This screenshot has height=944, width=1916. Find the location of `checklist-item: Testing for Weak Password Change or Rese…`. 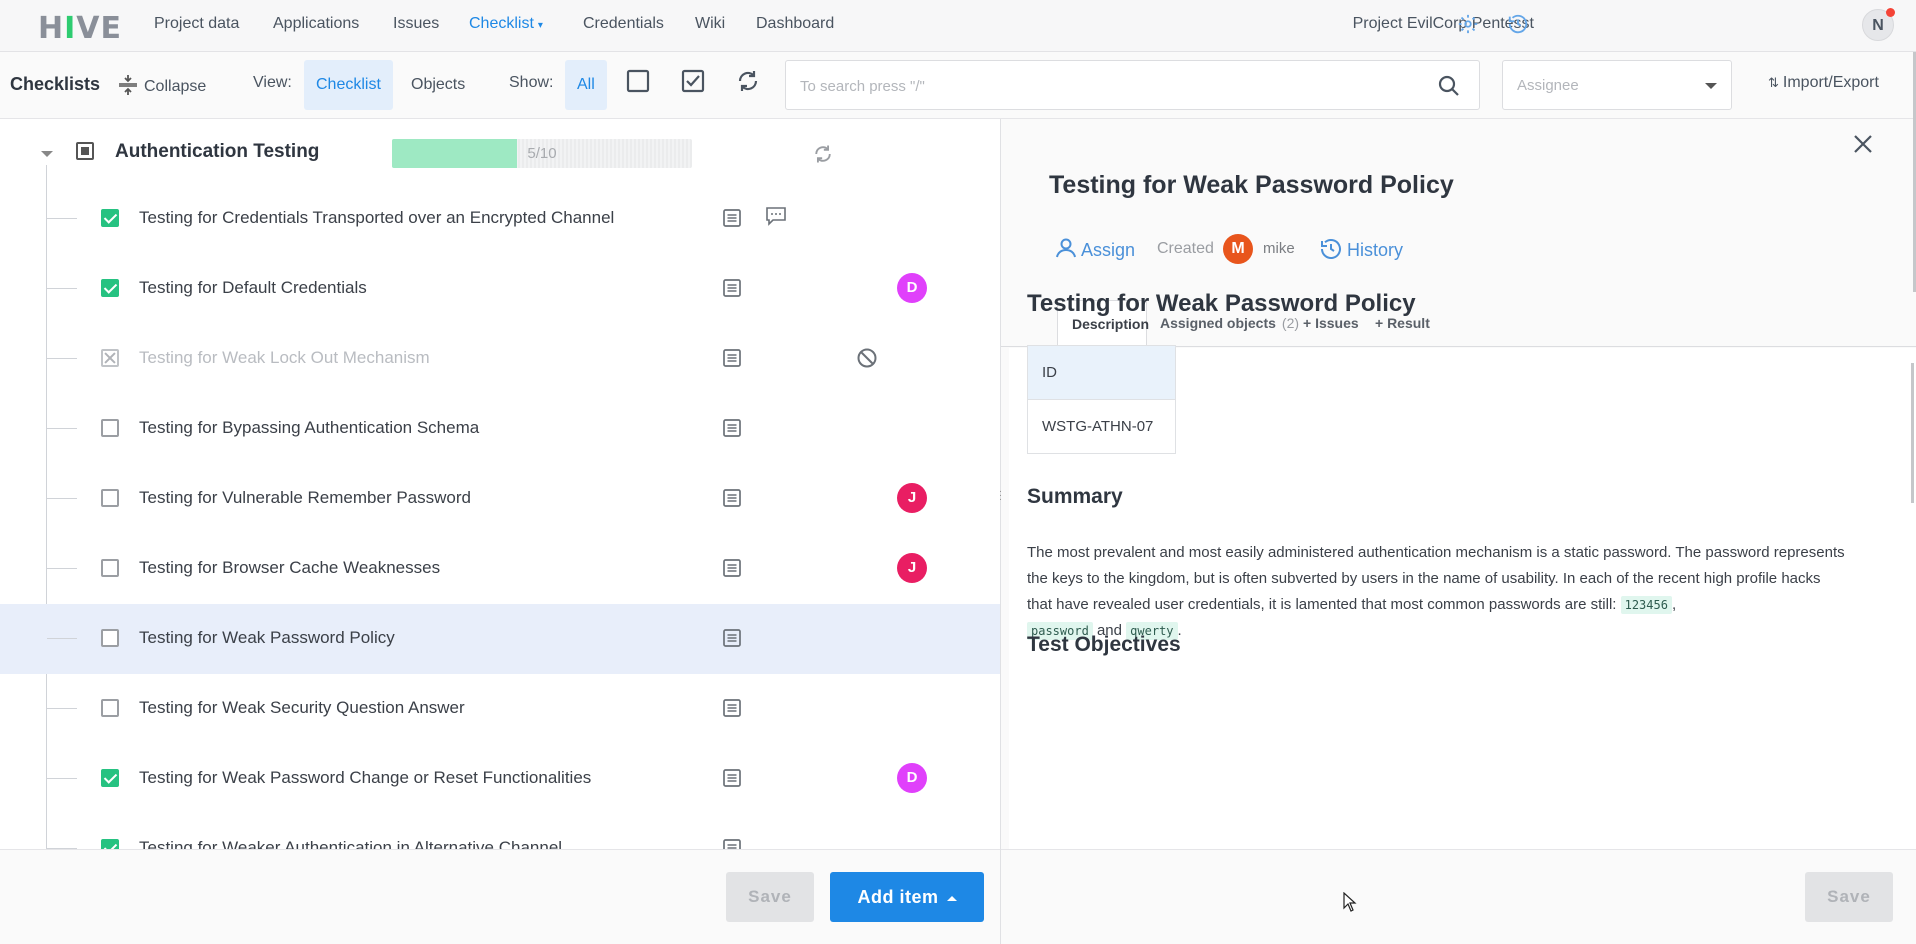

checklist-item: Testing for Weak Password Change or Rese… is located at coordinates (500, 779).